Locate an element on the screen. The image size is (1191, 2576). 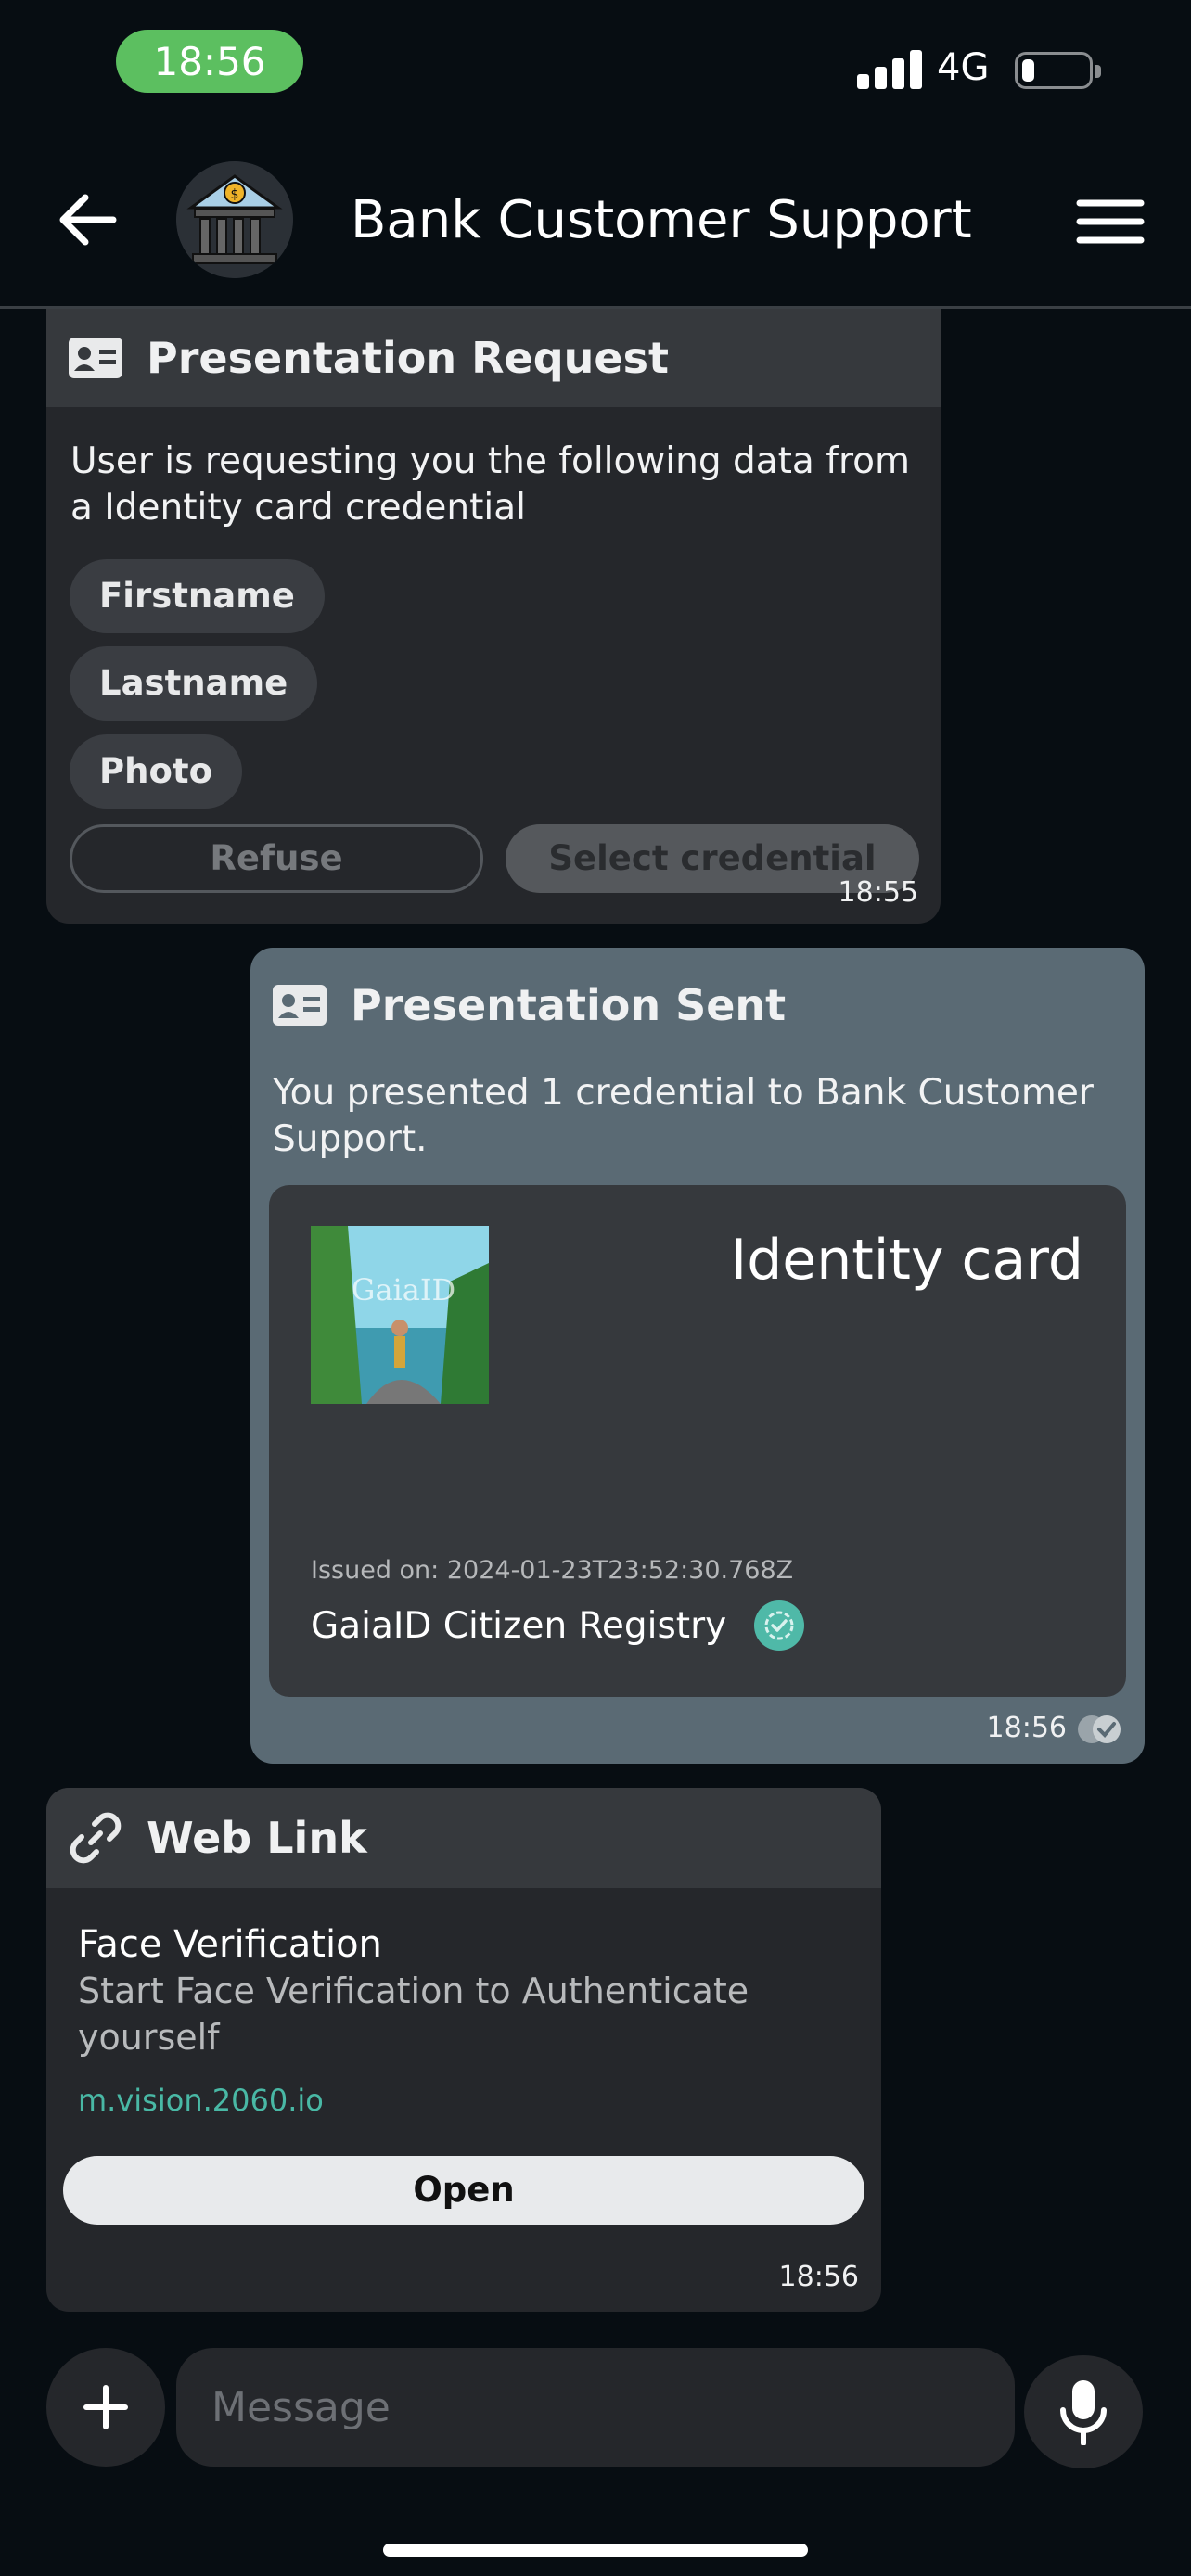
request-title: Presentation Request is located at coordinates (408, 358).